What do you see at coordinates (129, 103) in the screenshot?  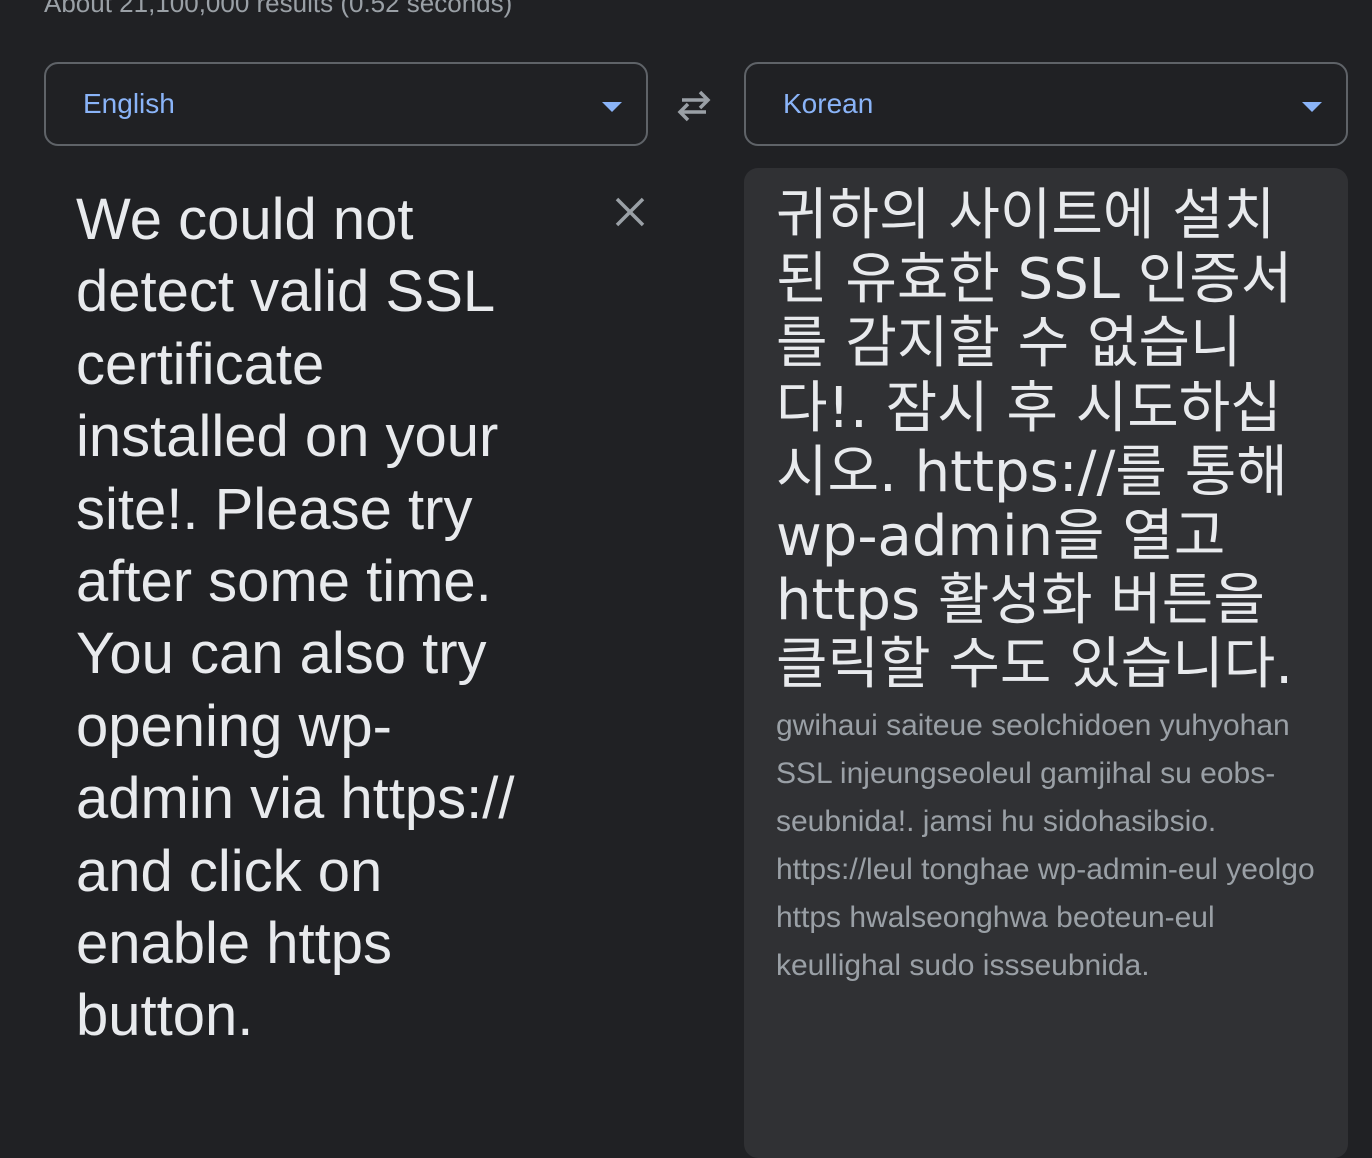 I see `source-language-label: English` at bounding box center [129, 103].